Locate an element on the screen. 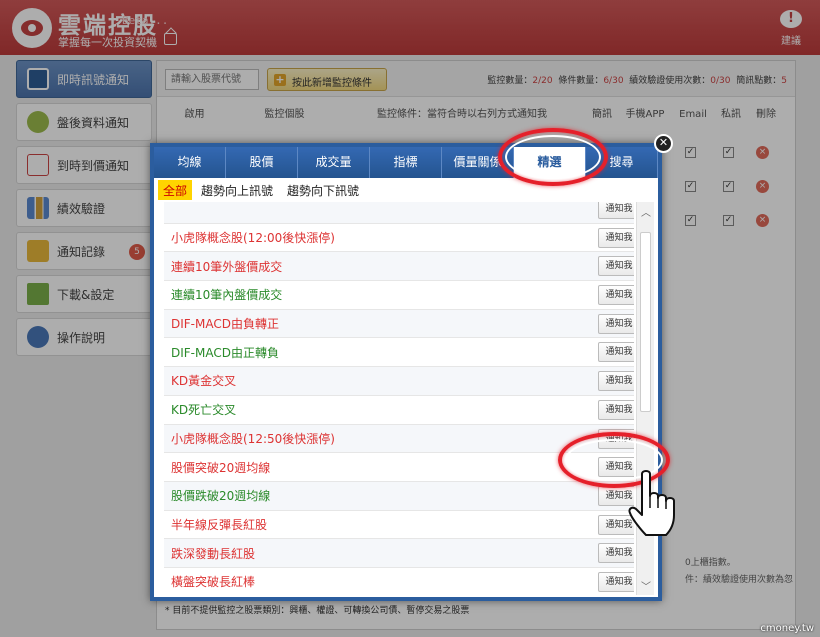 The width and height of the screenshot is (820, 637). list-item: 連續10筆內盤價成交 通知我 is located at coordinates (399, 295).